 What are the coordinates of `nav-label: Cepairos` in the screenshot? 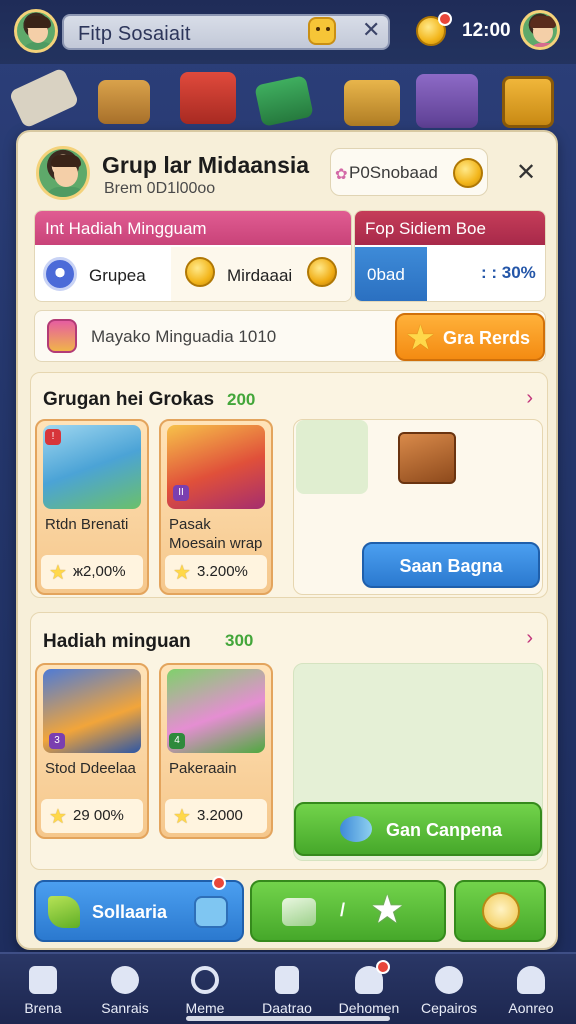 It's located at (449, 1008).